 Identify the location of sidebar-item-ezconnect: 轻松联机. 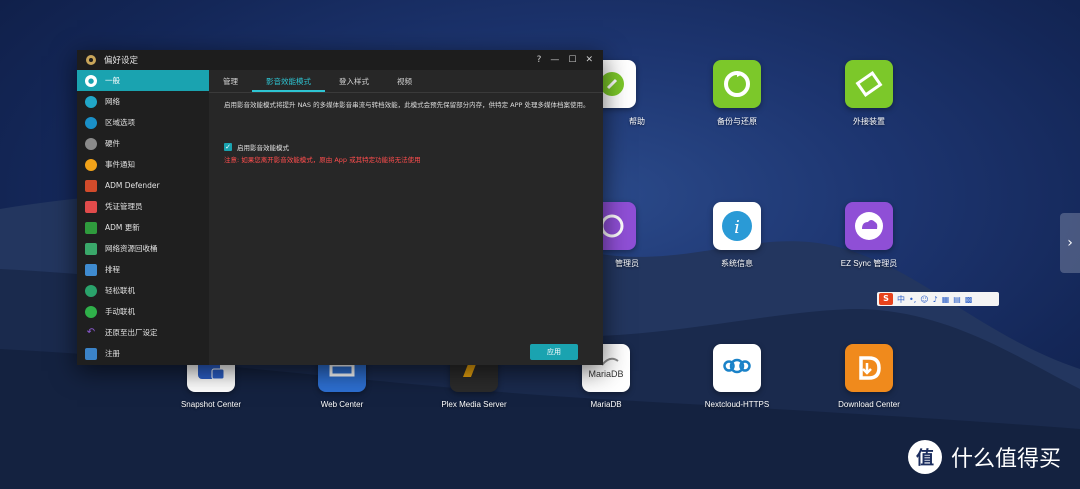
(143, 290).